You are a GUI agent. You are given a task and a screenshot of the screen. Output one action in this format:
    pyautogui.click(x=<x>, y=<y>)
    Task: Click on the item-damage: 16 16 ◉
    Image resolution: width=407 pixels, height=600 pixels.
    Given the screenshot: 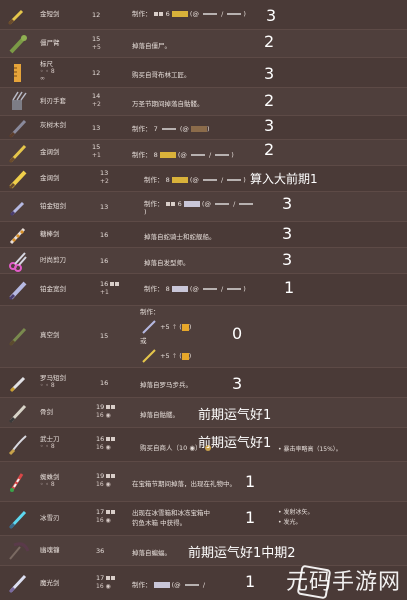 What is the action you would take?
    pyautogui.click(x=106, y=443)
    